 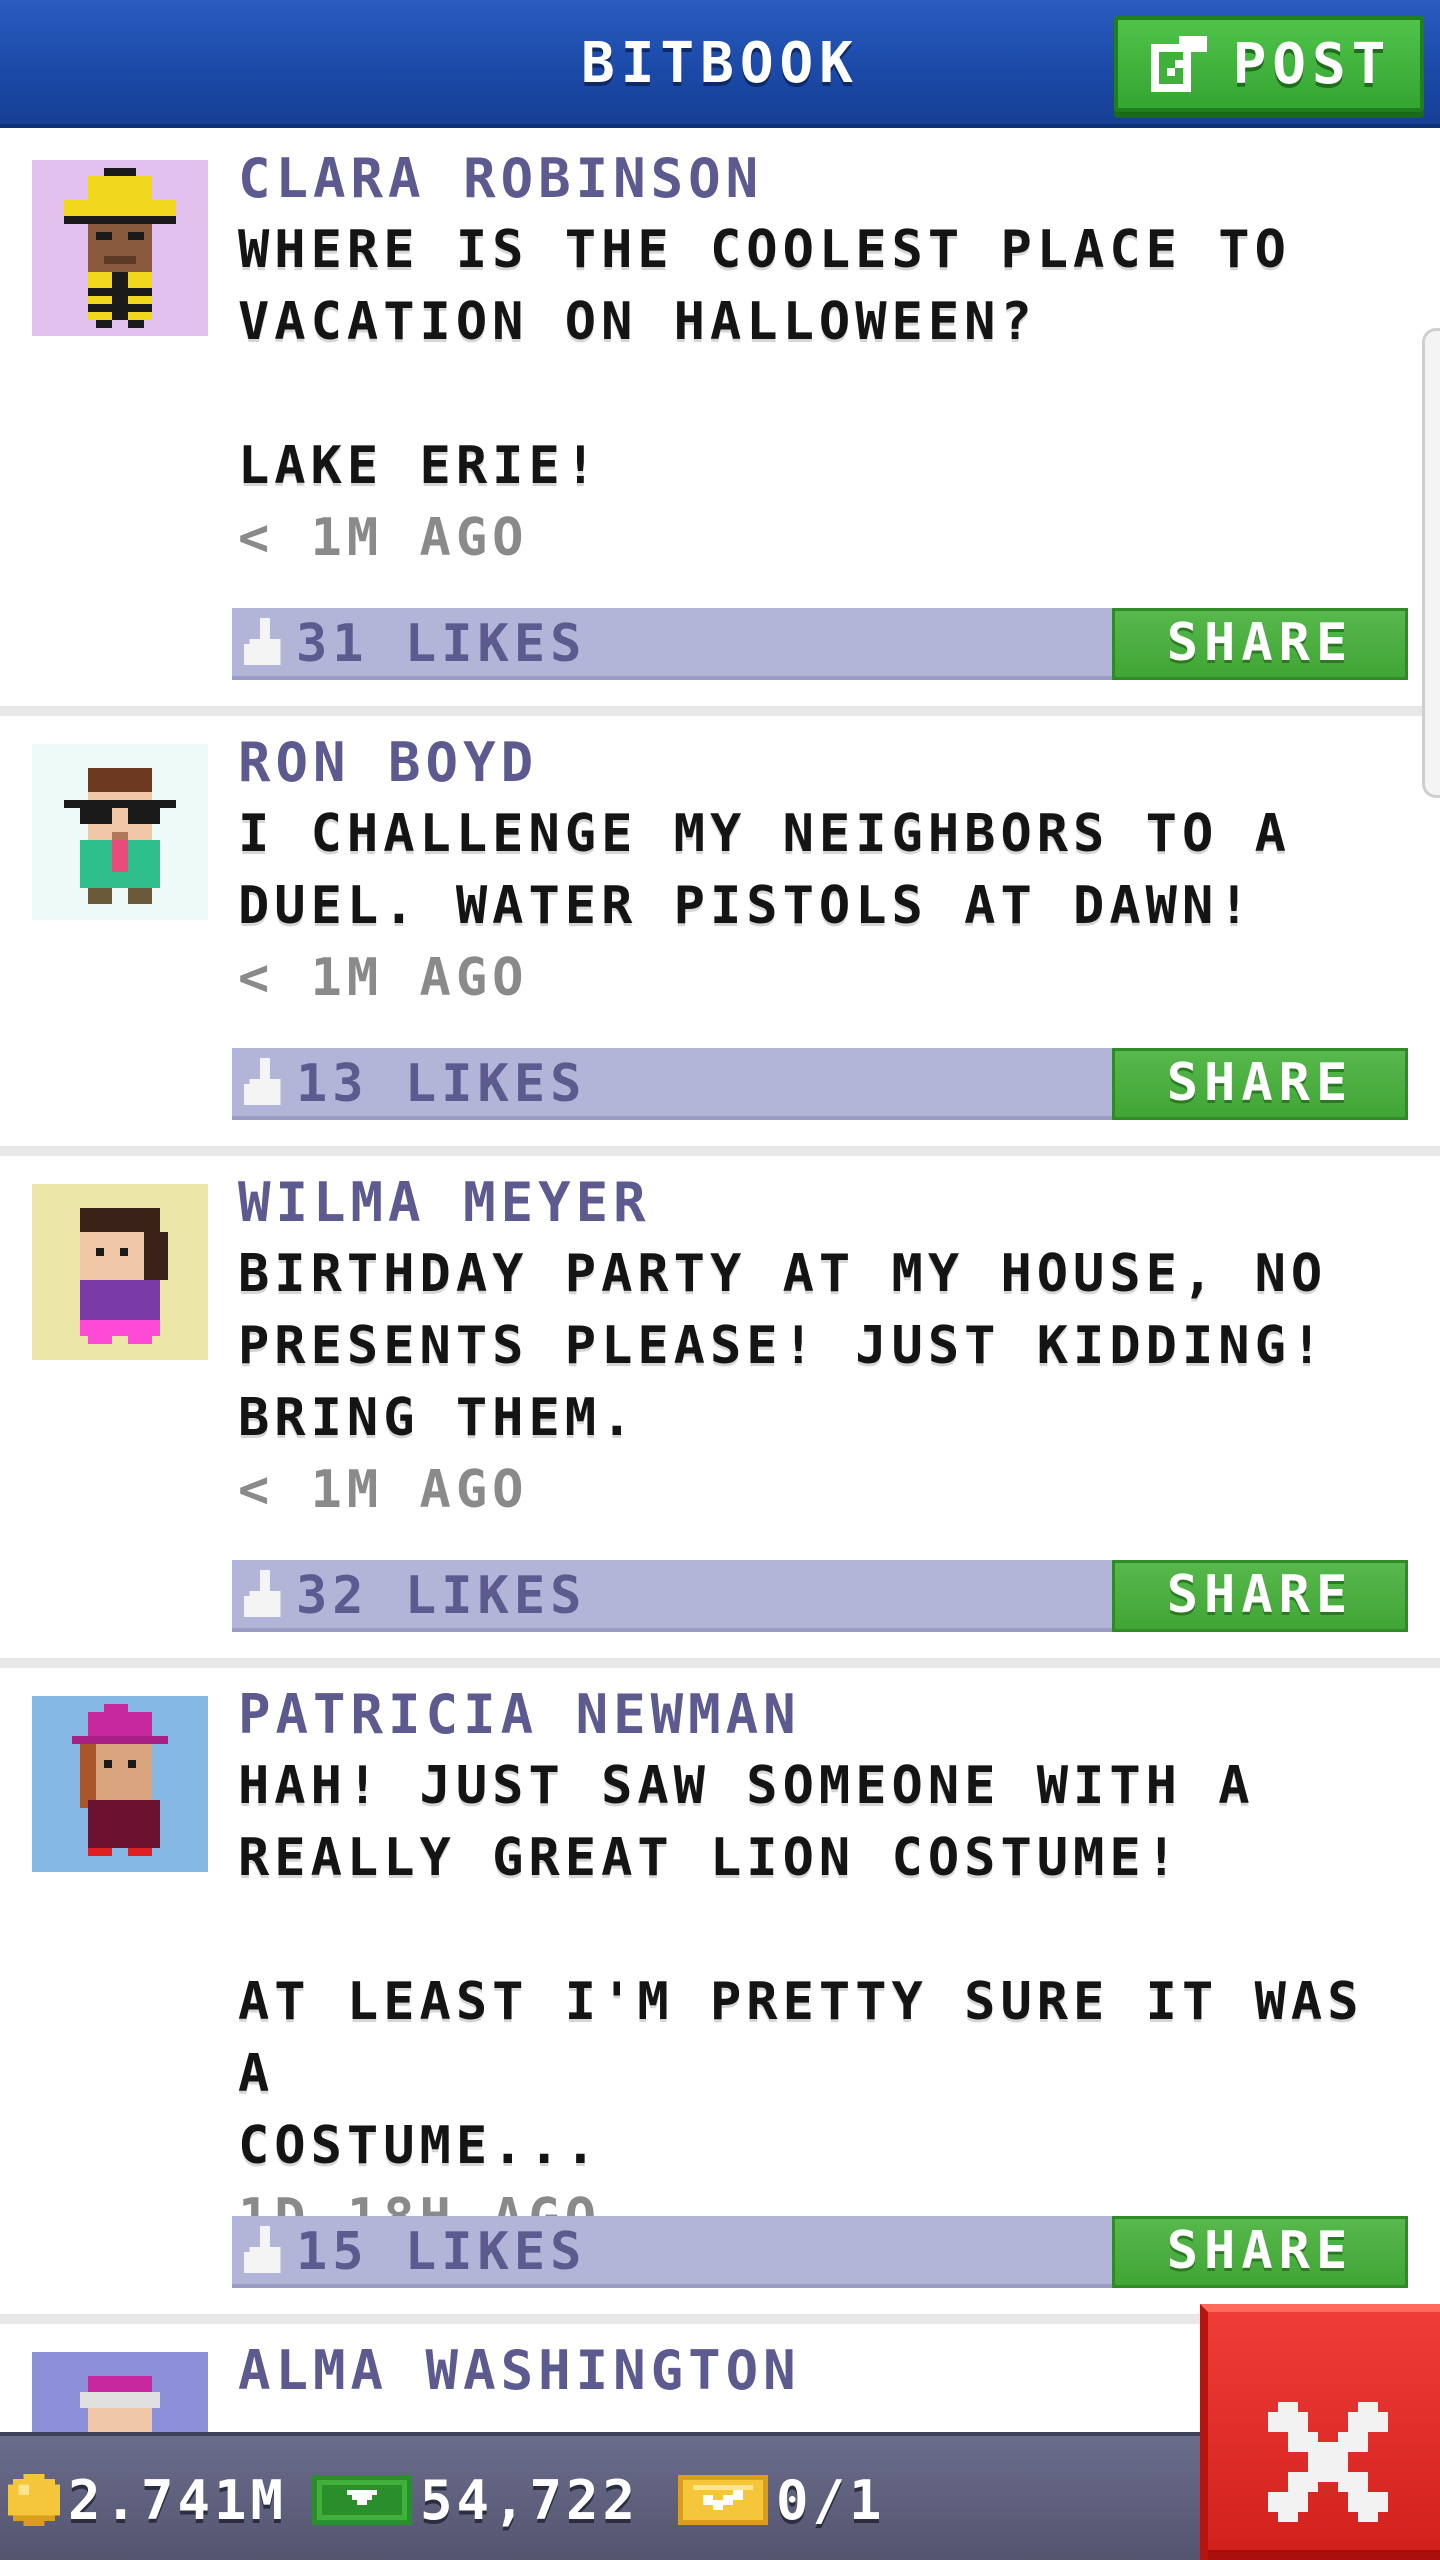 I want to click on likes-count: 31 LIKES, so click(x=441, y=644).